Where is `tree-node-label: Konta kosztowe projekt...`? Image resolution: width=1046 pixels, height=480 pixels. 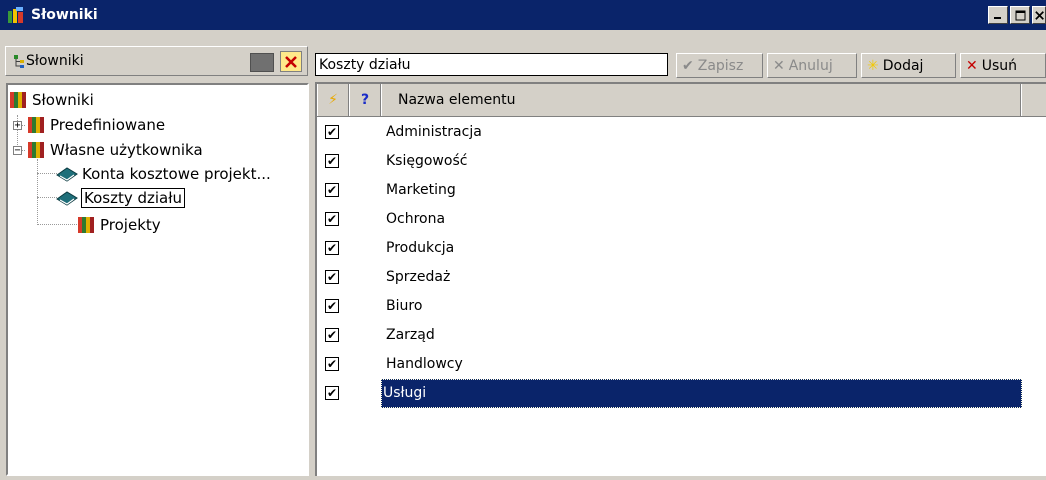
tree-node-label: Konta kosztowe projekt... is located at coordinates (176, 174).